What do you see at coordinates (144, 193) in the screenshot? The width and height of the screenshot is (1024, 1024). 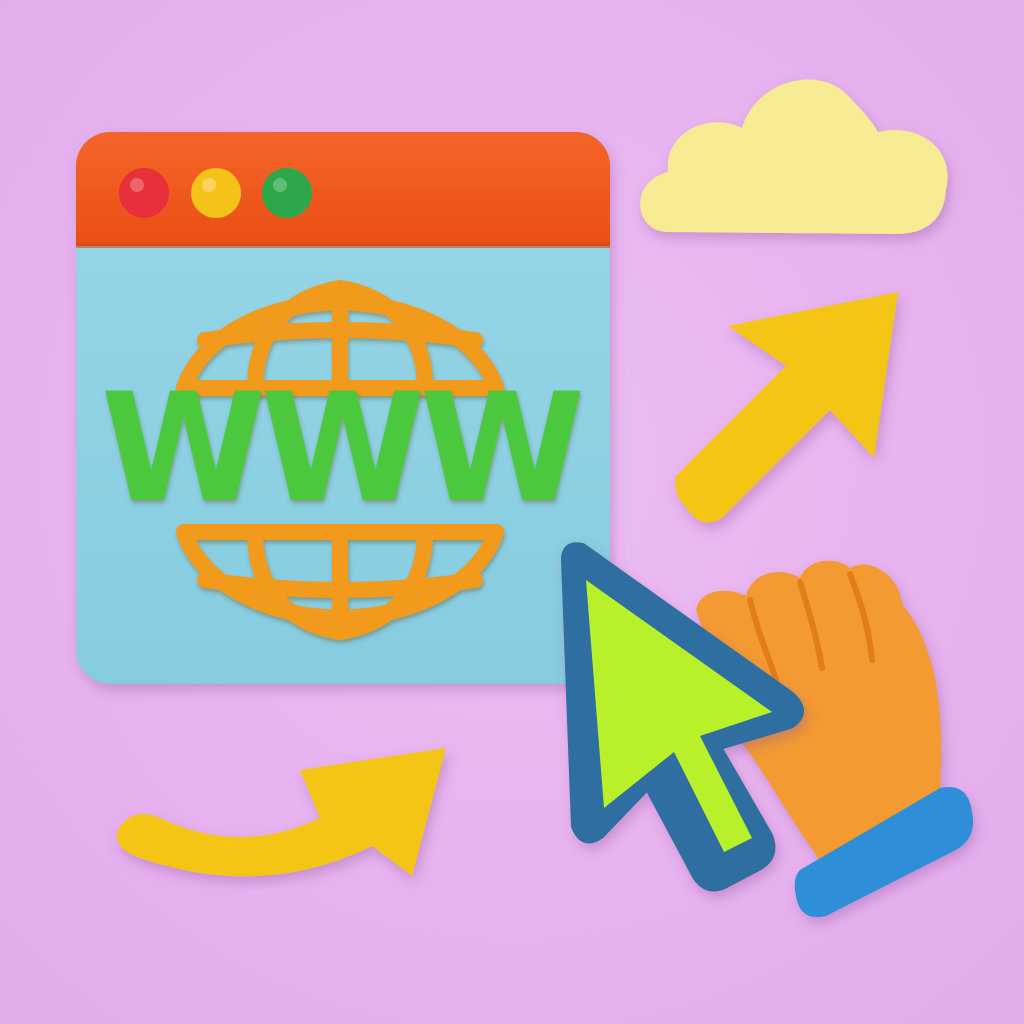 I see `close-dot` at bounding box center [144, 193].